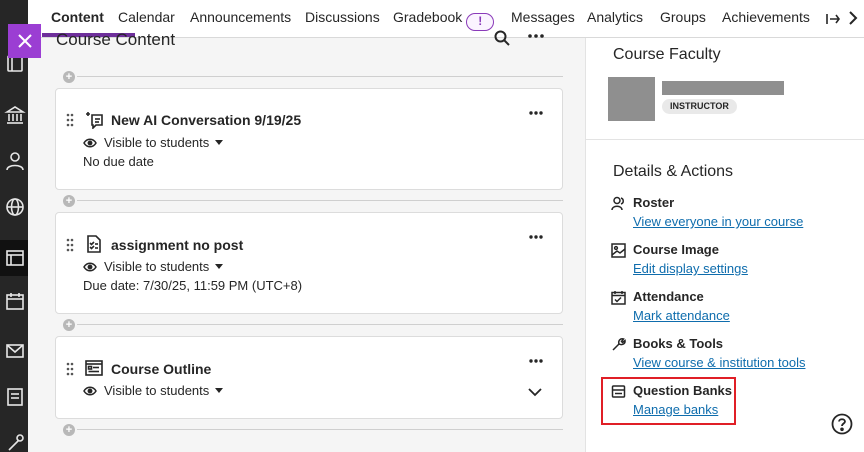 The width and height of the screenshot is (864, 452). I want to click on instructor-badge: INSTRUCTOR, so click(699, 106).